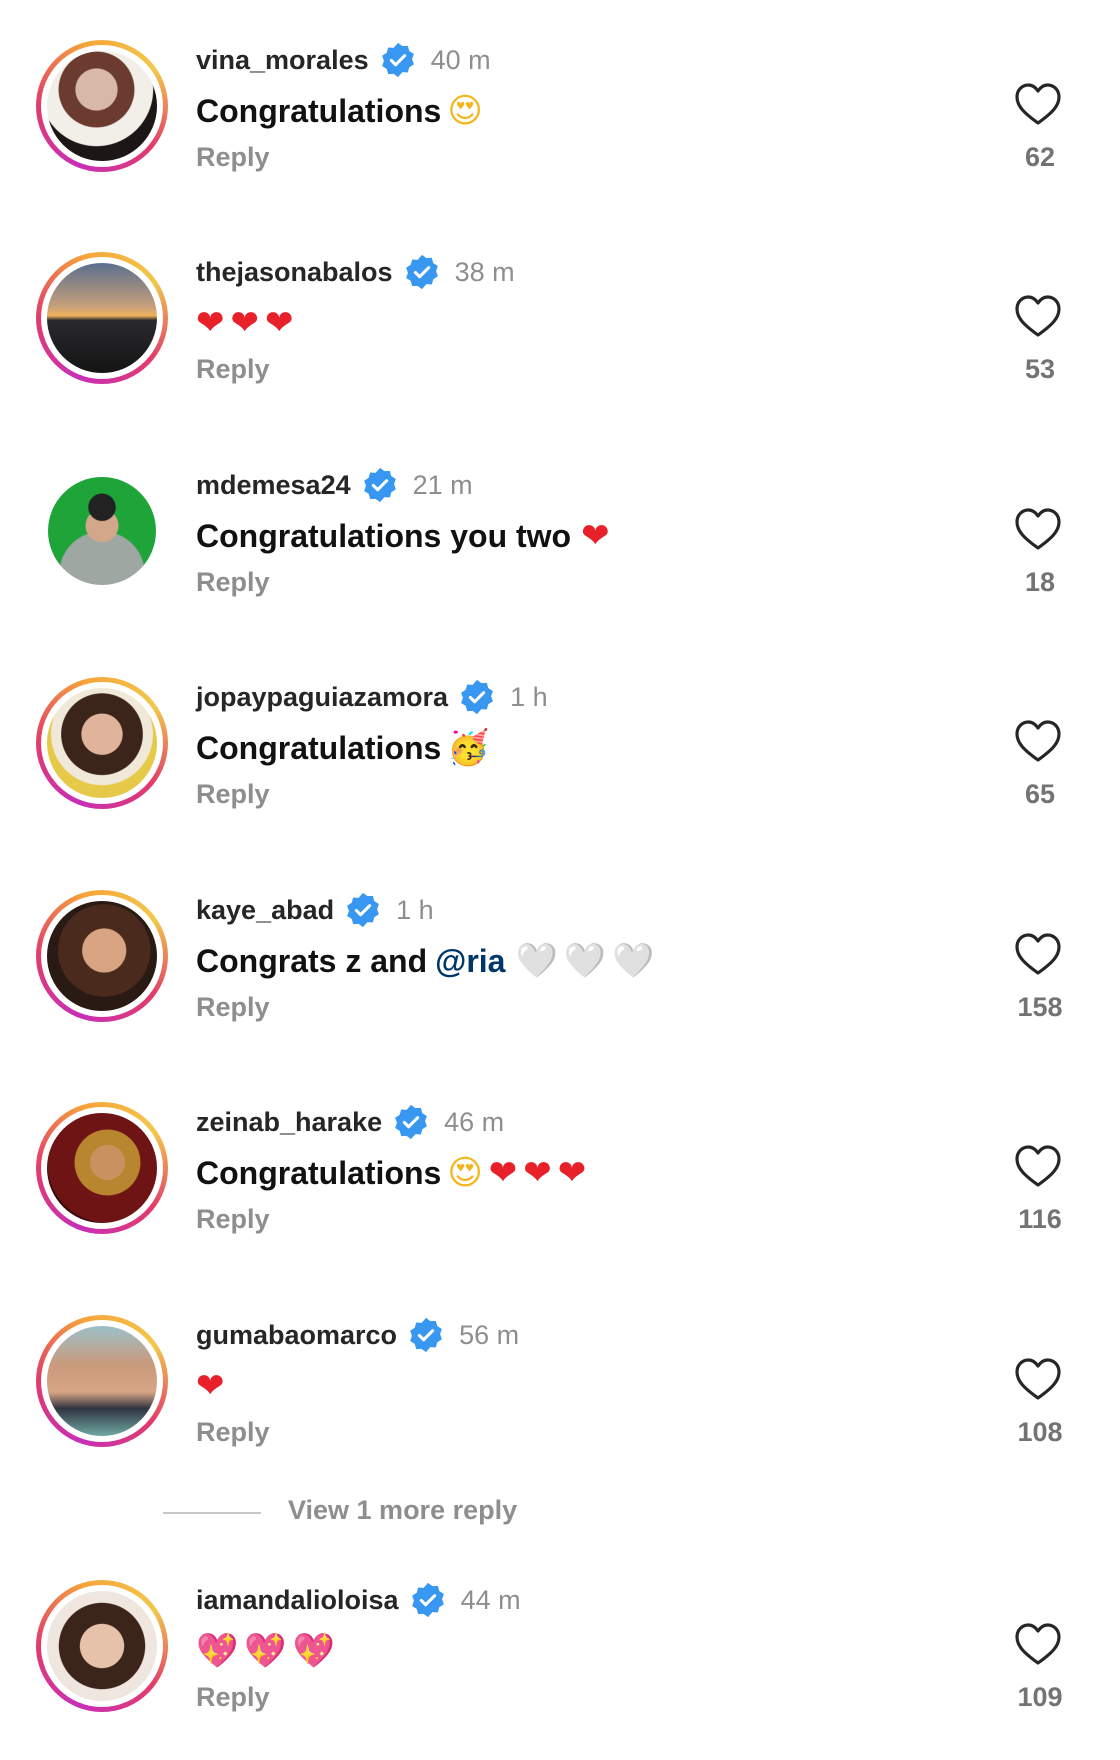  What do you see at coordinates (296, 1335) in the screenshot?
I see `username: gumabaomarco` at bounding box center [296, 1335].